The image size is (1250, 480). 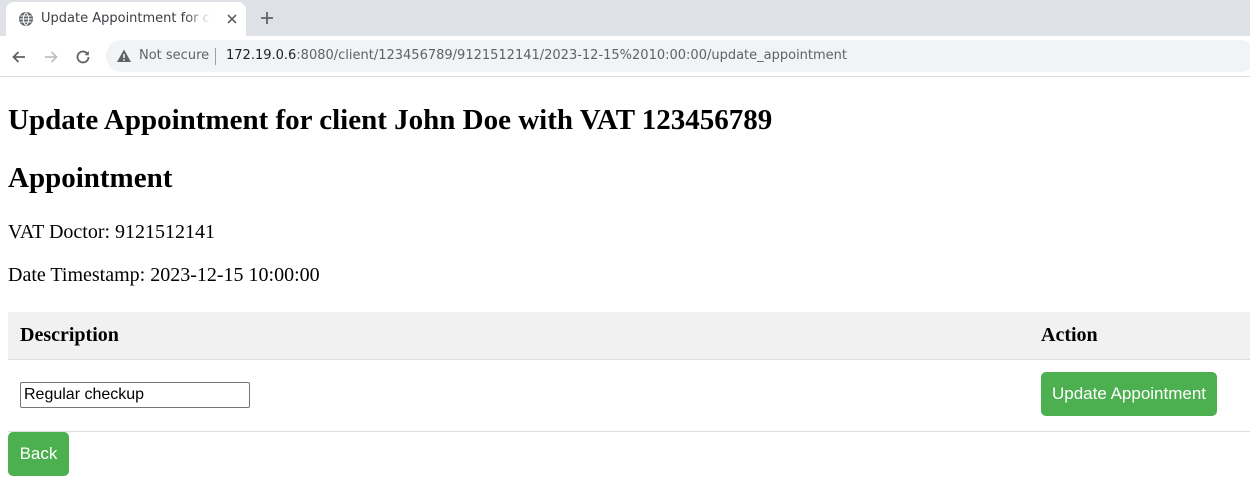 I want to click on tab-title: Update Appointment for client John Doe, so click(x=126, y=18).